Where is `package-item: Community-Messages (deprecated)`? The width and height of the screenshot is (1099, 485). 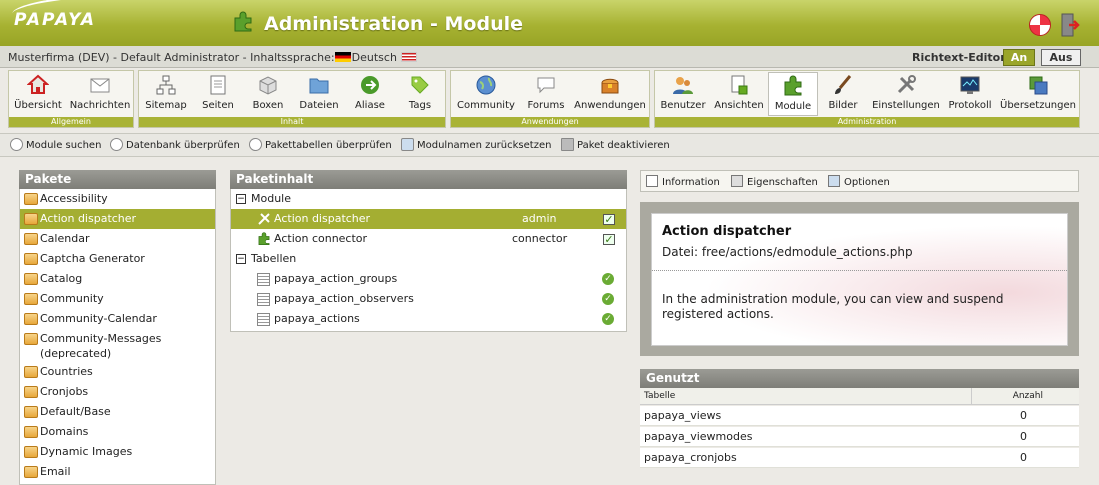 package-item: Community-Messages (deprecated) is located at coordinates (117, 345).